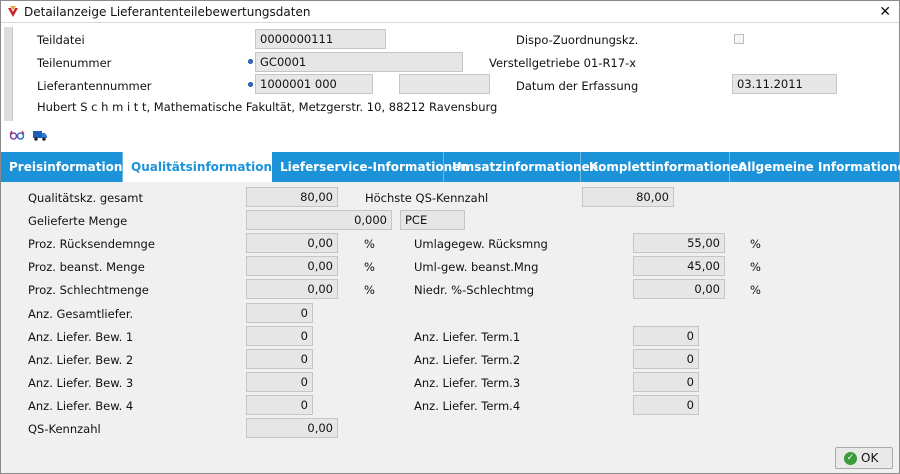  What do you see at coordinates (664, 167) in the screenshot?
I see `tab-komplettinformationen: Komplettinformationen` at bounding box center [664, 167].